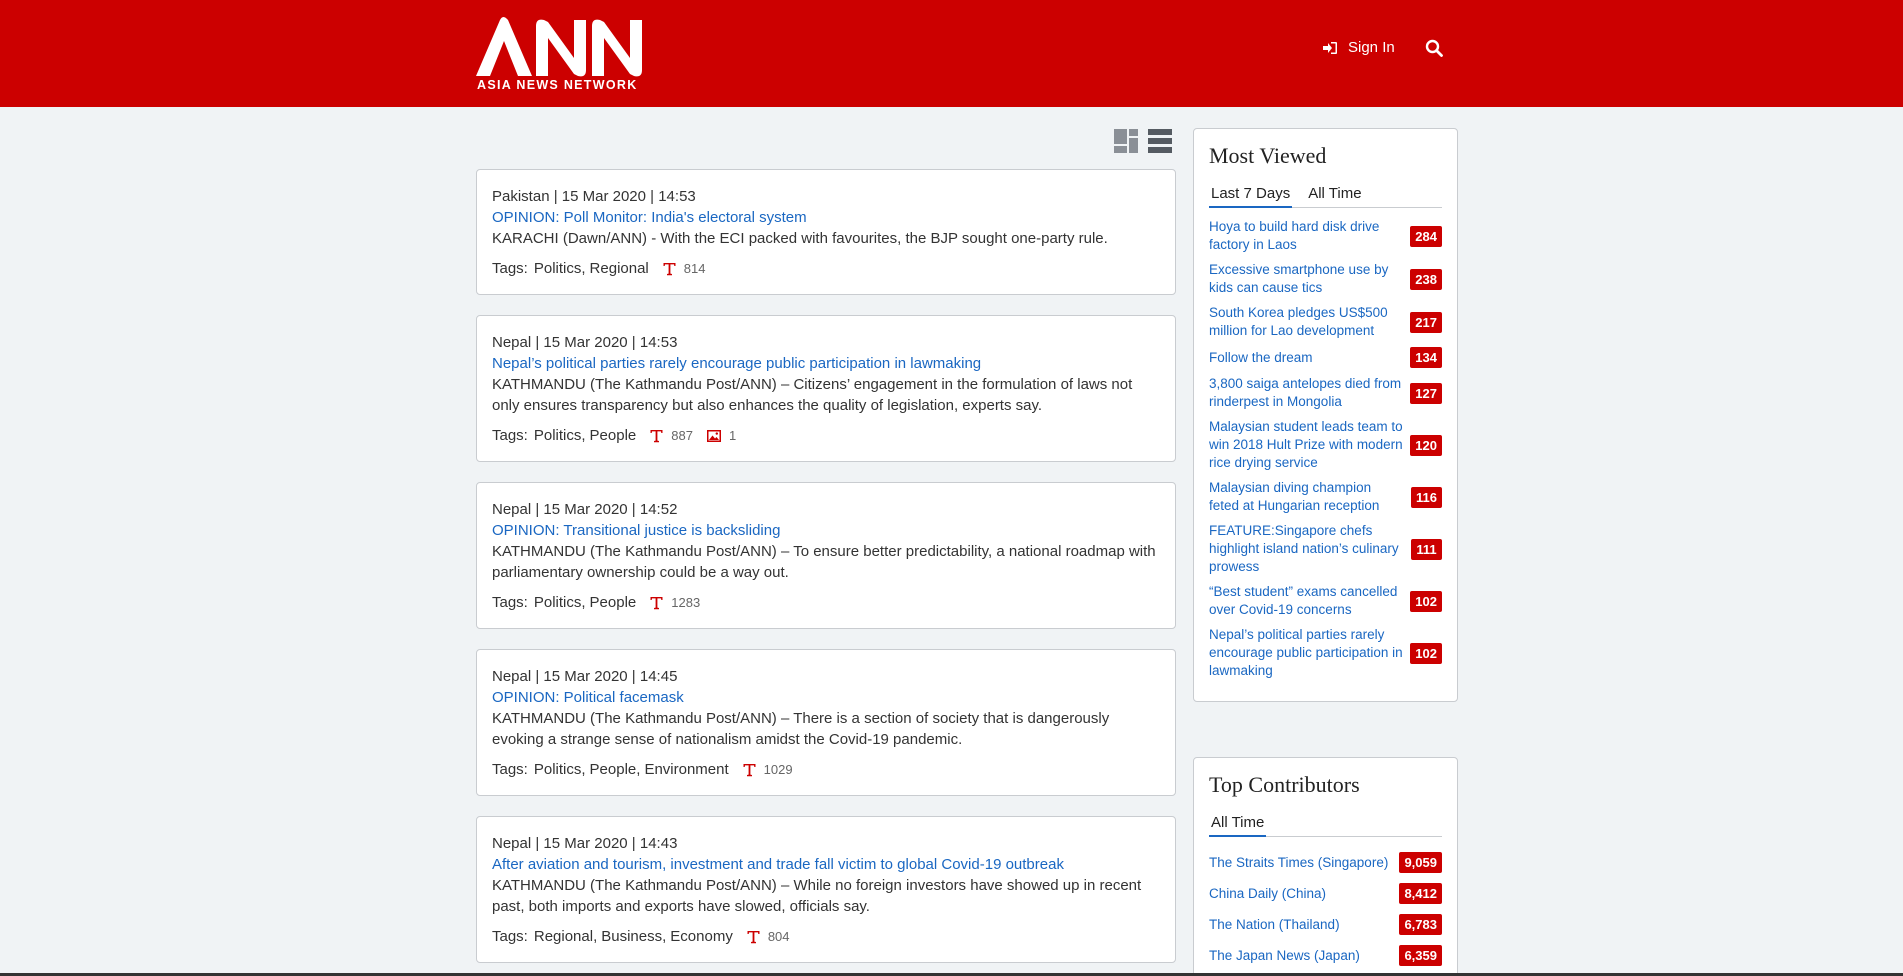 The height and width of the screenshot is (976, 1903). What do you see at coordinates (826, 602) in the screenshot?
I see `article-tags: Tags: Politics, People 1283` at bounding box center [826, 602].